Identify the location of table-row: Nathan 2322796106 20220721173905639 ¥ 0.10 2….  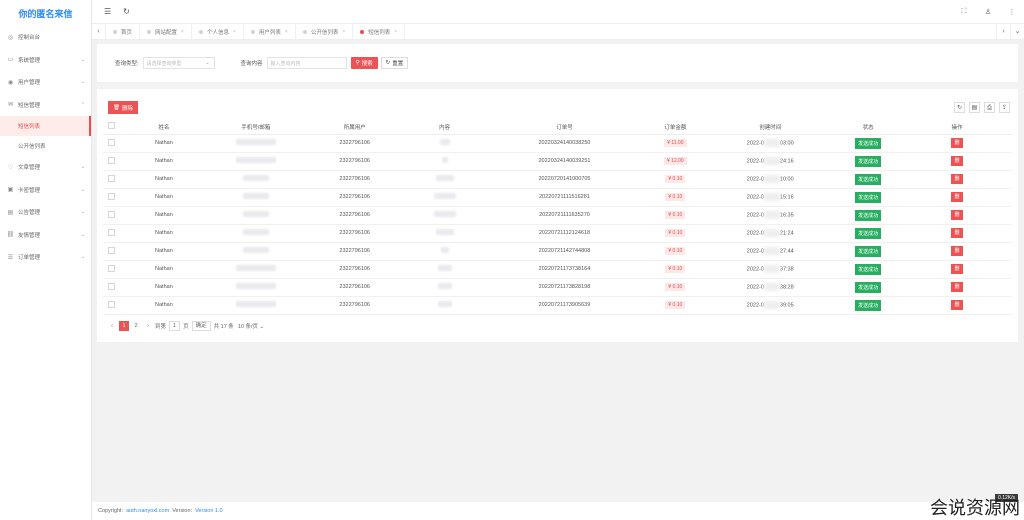
(557, 305).